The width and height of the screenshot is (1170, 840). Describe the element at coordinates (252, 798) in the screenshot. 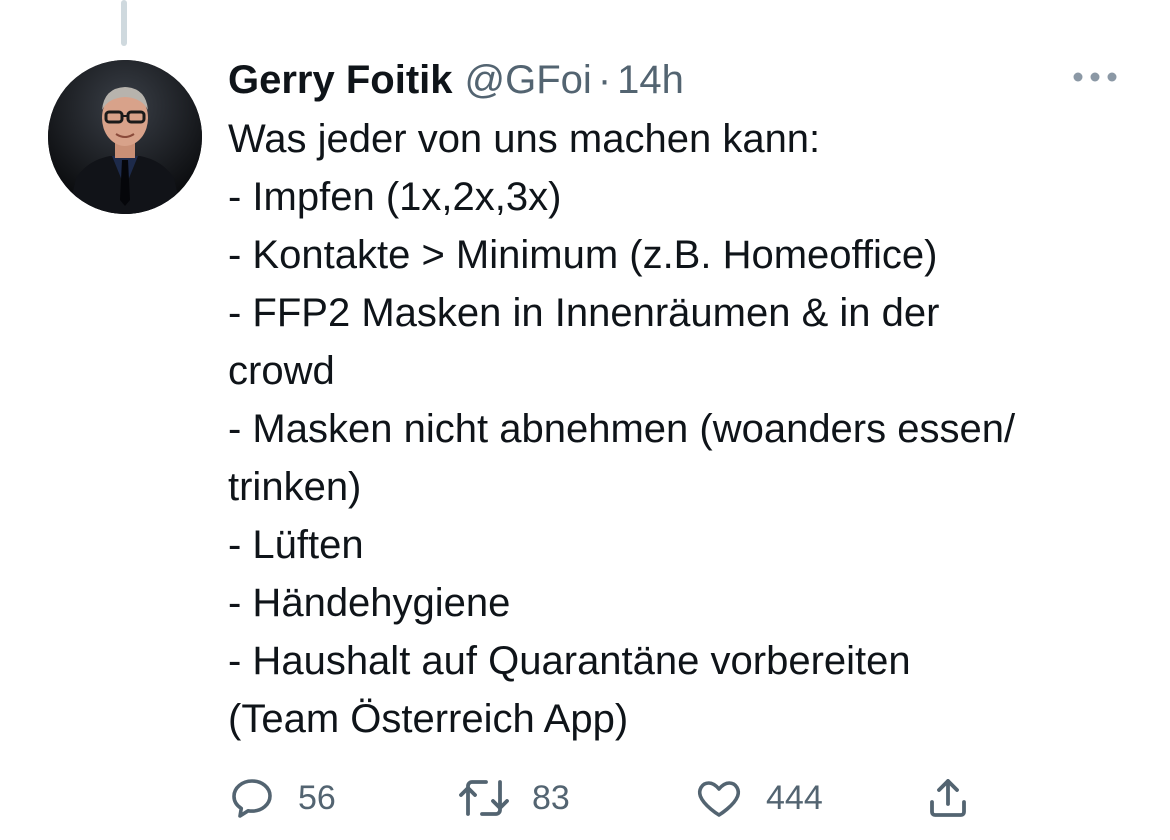

I see `reply-icon` at that location.